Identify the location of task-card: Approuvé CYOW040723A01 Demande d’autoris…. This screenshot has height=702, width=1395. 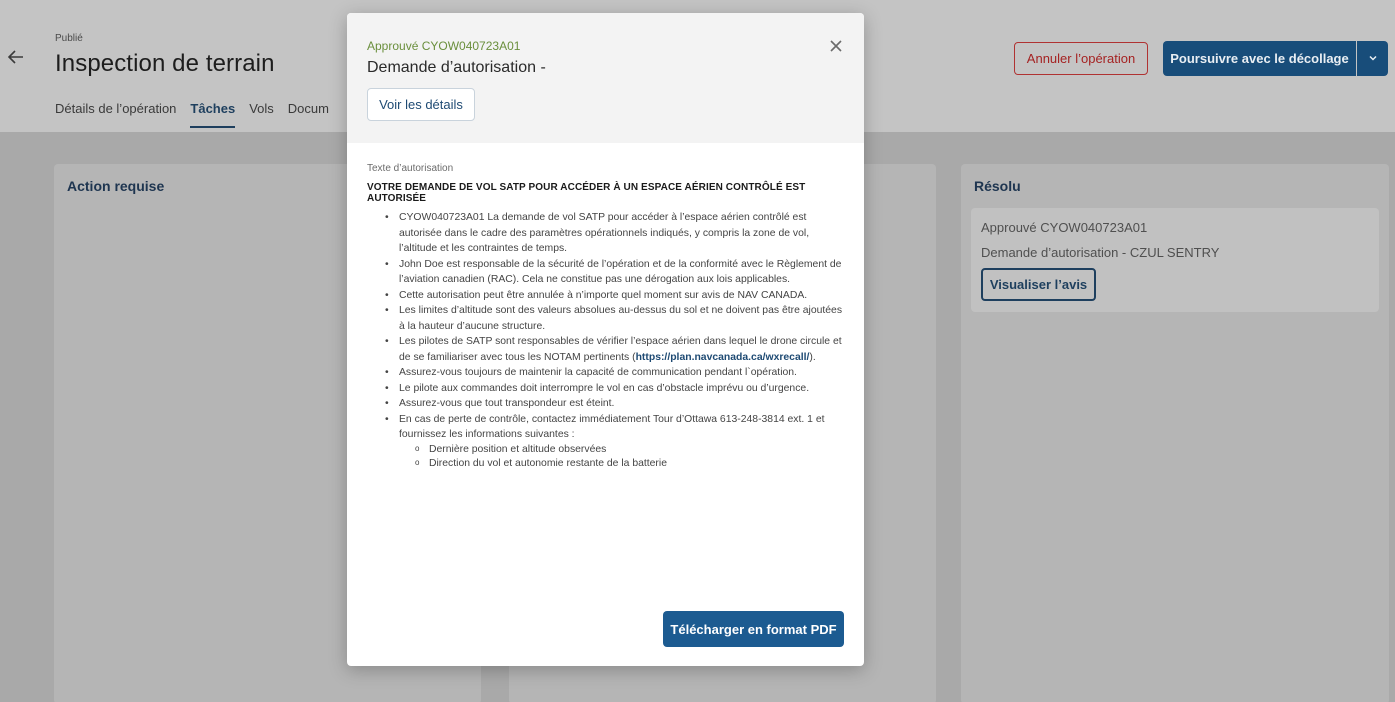
(1175, 260).